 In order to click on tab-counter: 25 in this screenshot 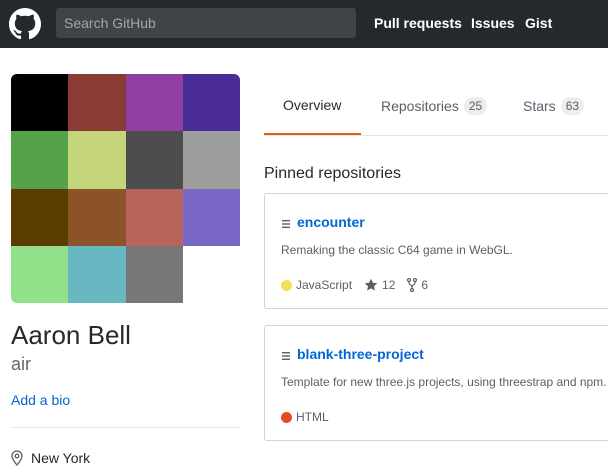, I will do `click(475, 106)`.